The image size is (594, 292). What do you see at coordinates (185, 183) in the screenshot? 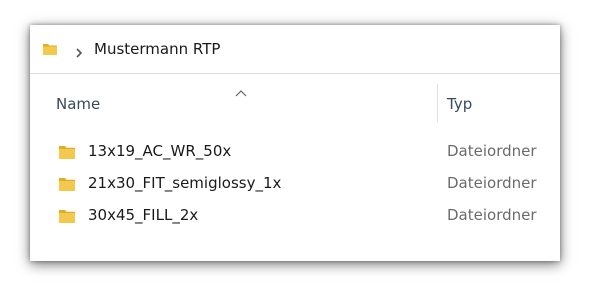
I see `file-name: 21x30_FIT_semiglossy_1x` at bounding box center [185, 183].